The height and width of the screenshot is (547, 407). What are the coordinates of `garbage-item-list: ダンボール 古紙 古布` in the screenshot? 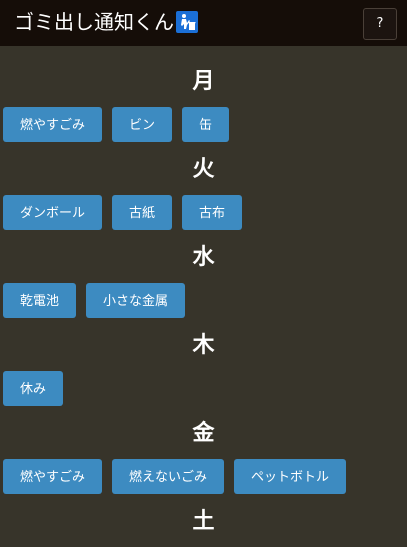 It's located at (203, 212).